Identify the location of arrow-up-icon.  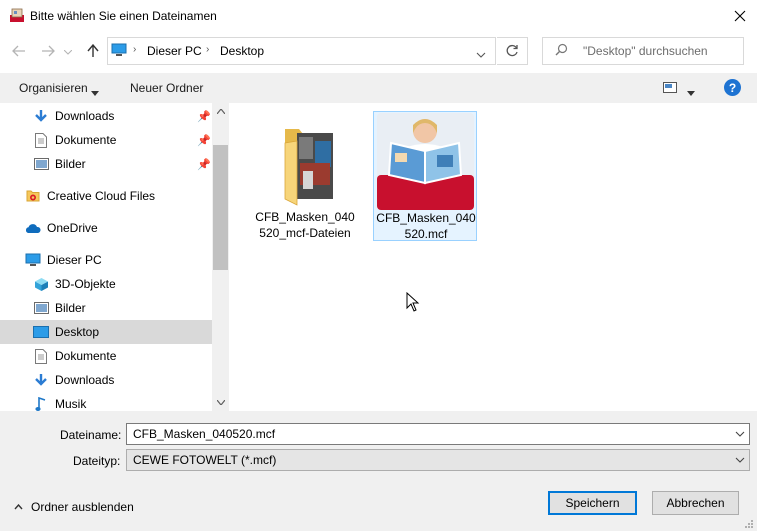
(93, 50).